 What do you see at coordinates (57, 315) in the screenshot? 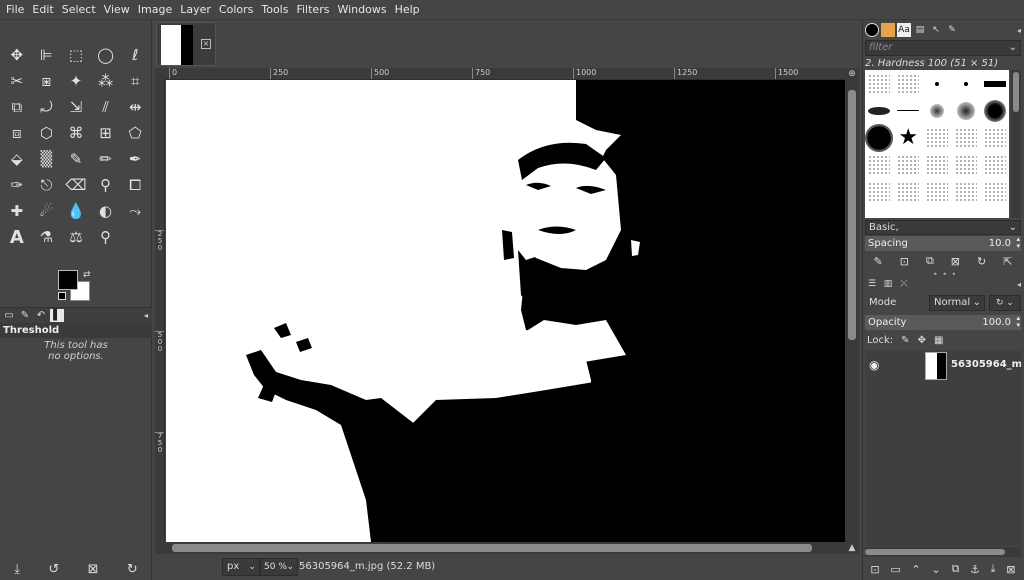
I see `images-tab-icon: ▌` at bounding box center [57, 315].